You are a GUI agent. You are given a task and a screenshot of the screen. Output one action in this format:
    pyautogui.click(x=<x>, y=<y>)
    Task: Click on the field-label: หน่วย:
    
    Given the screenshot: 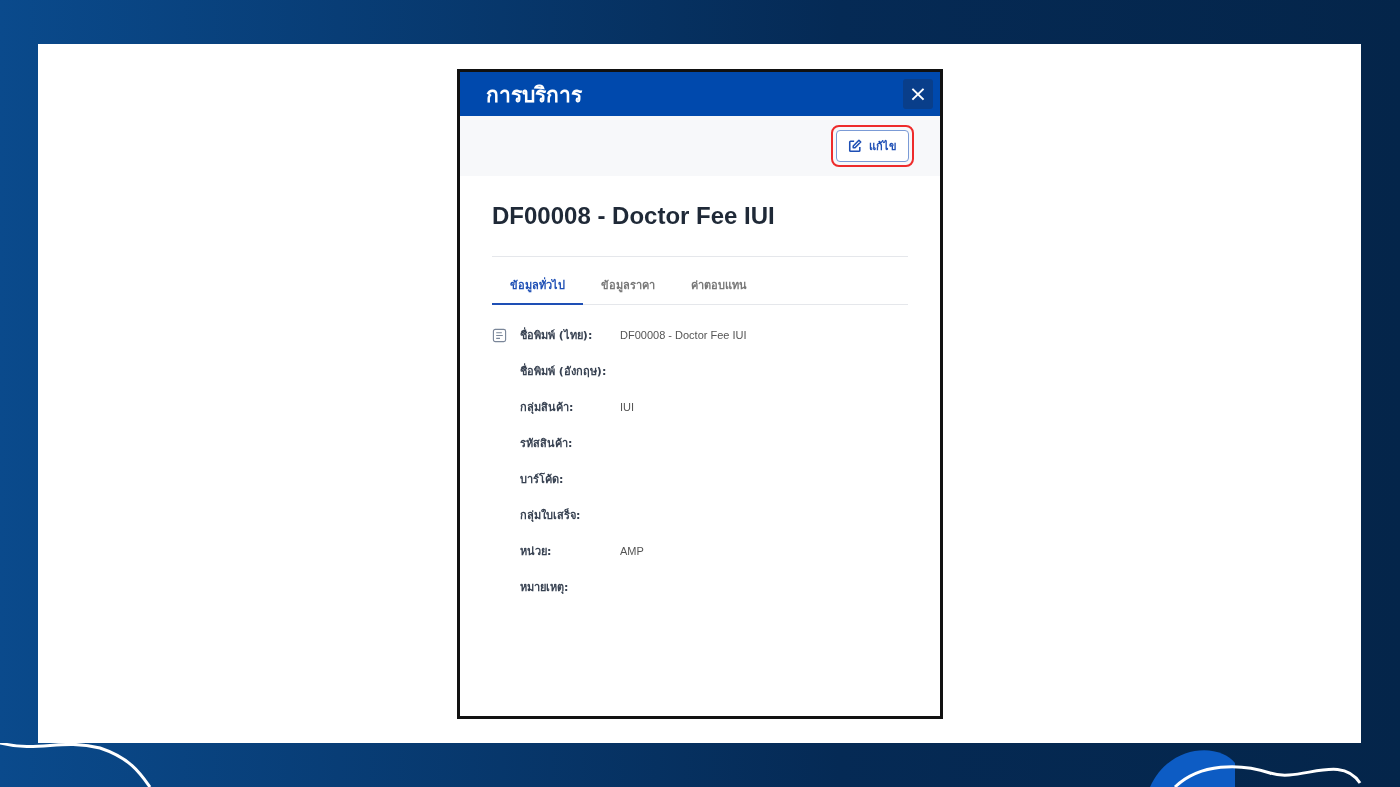 What is the action you would take?
    pyautogui.click(x=536, y=552)
    